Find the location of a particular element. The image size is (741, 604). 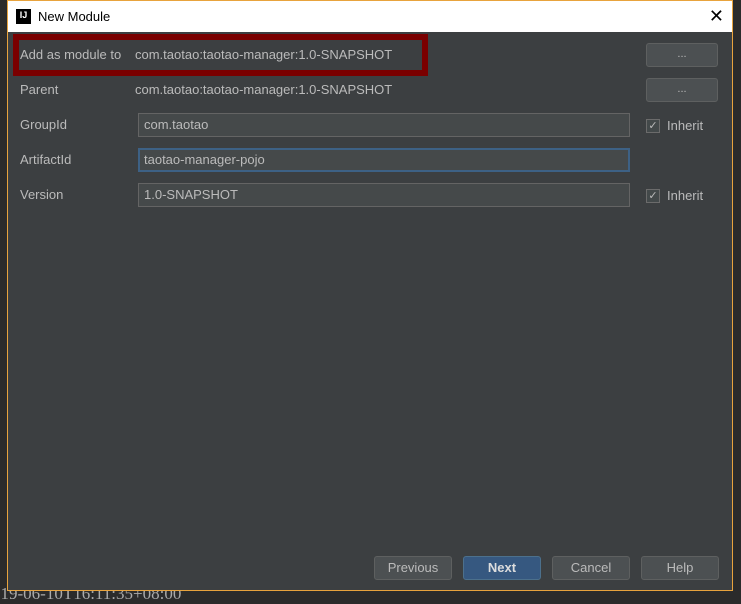

add-as-module-value: com.taotao:taotao-manager:1.0-SNAPSHOT is located at coordinates (264, 54).